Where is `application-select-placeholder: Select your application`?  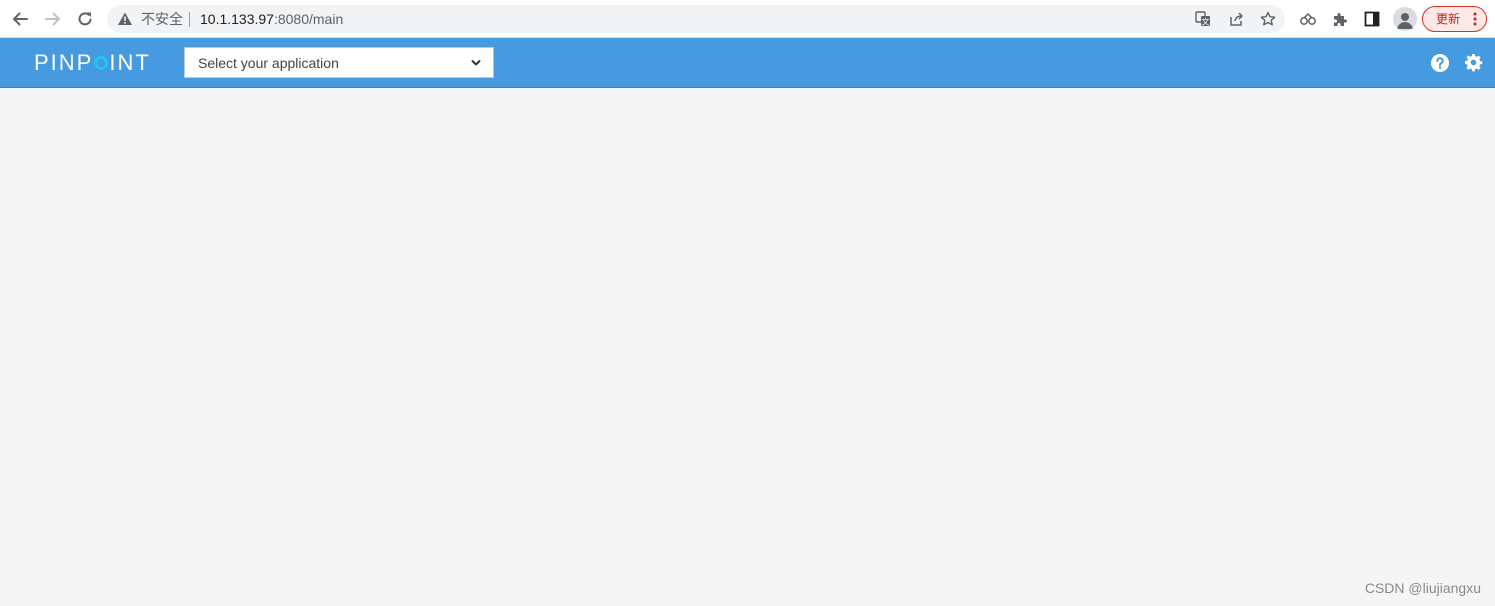
application-select-placeholder: Select your application is located at coordinates (268, 63).